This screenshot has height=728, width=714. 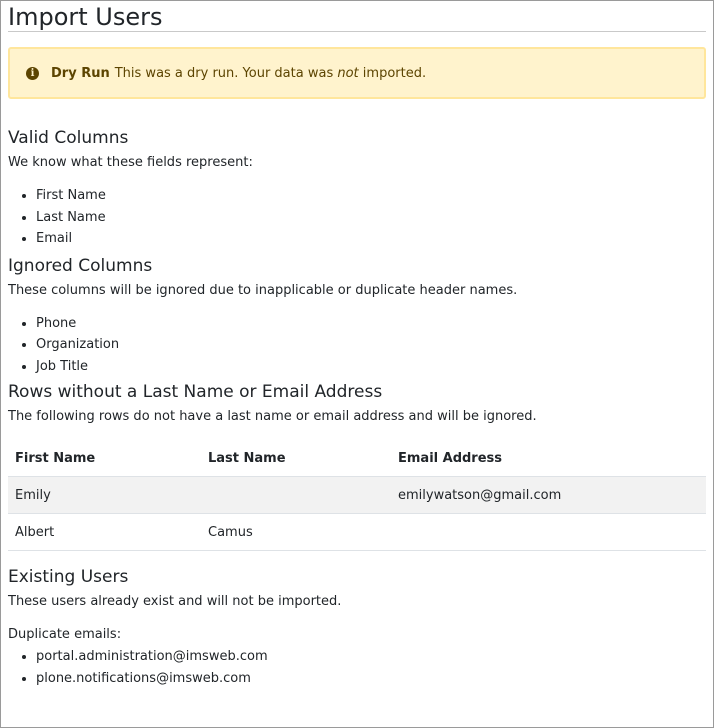 I want to click on ignored-columns-list: Phone Organization Job Title, so click(x=357, y=345).